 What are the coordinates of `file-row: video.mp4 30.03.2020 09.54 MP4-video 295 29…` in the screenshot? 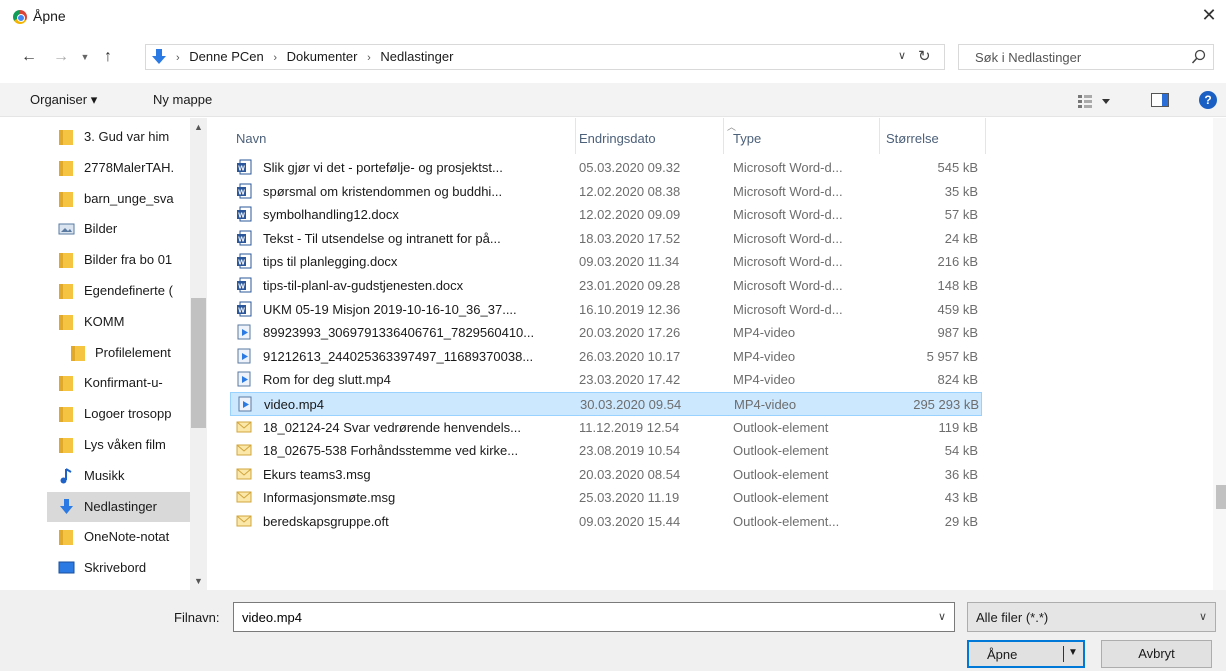 It's located at (606, 404).